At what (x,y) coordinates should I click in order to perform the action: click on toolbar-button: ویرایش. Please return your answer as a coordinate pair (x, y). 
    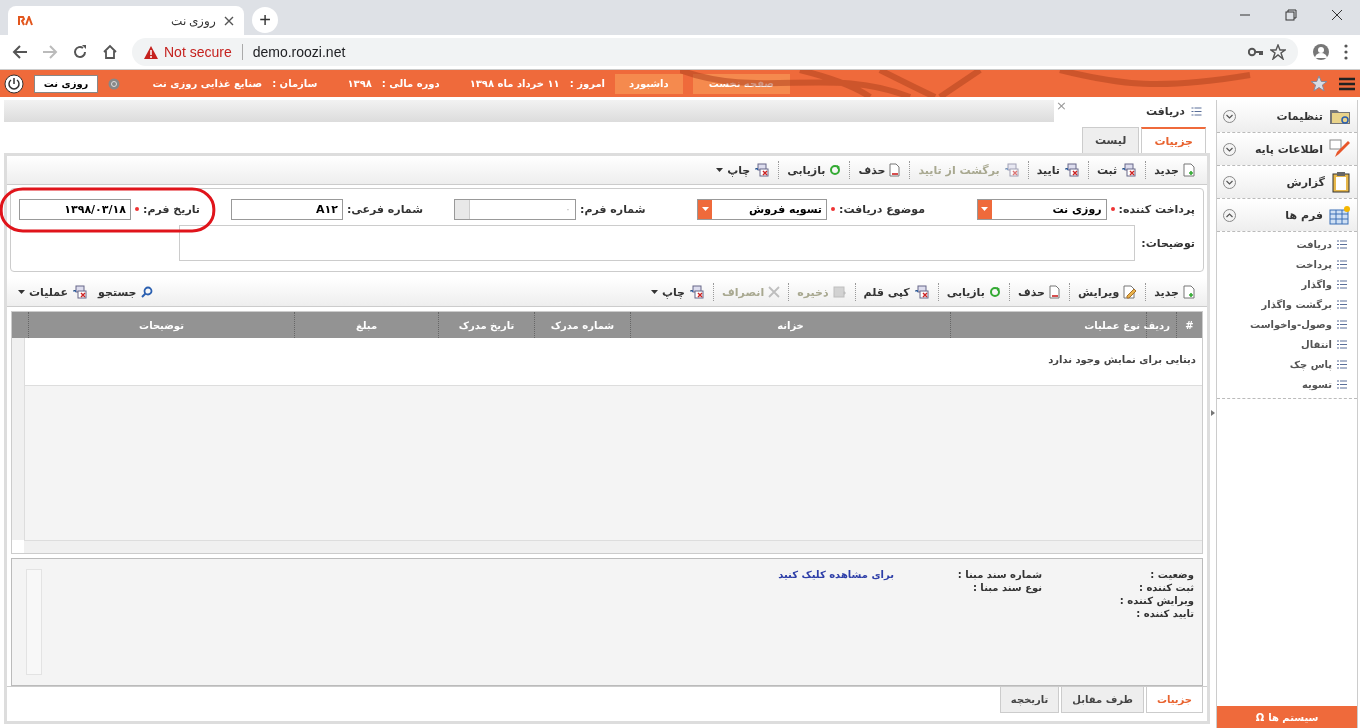
    Looking at the image, I should click on (1107, 292).